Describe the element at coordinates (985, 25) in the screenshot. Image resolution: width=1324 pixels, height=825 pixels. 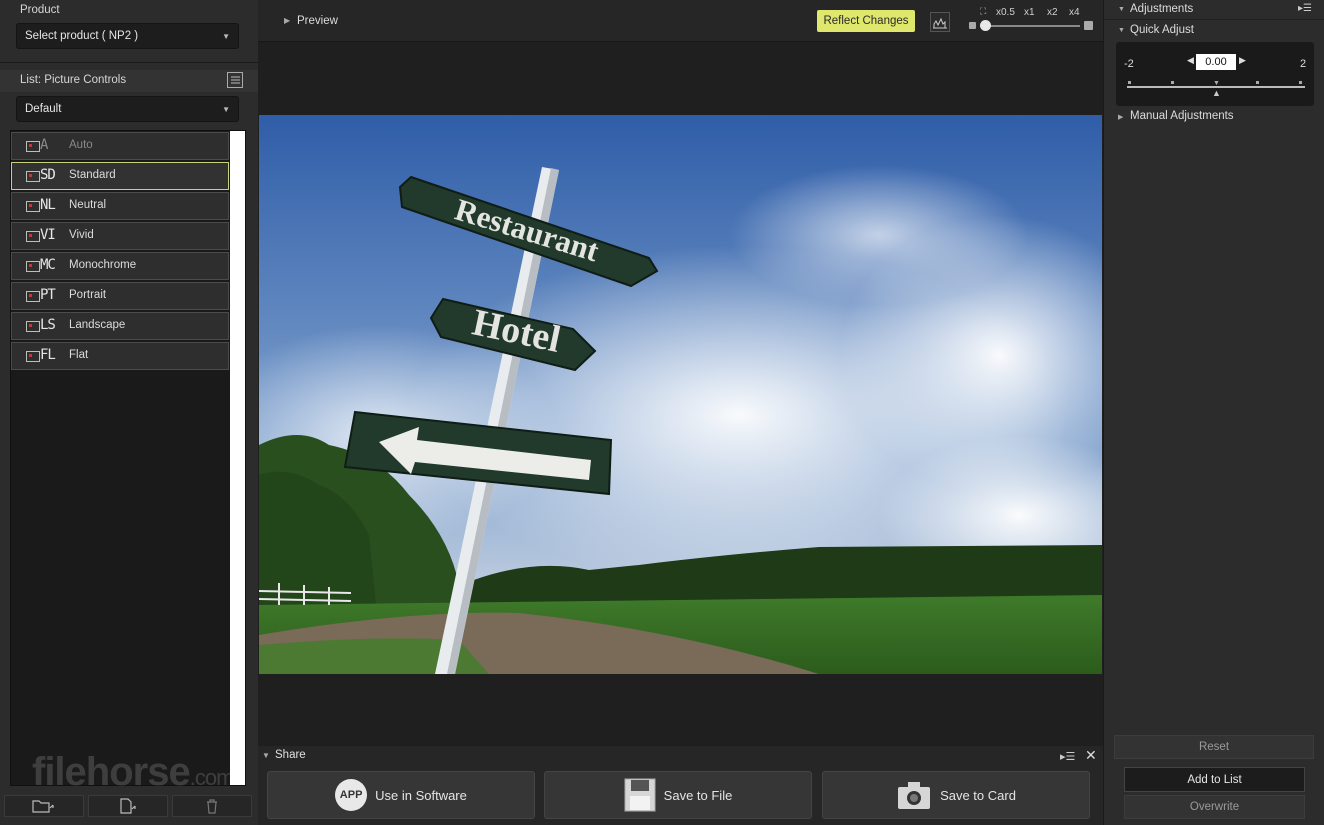
I see `zoom-slider-thumb` at that location.